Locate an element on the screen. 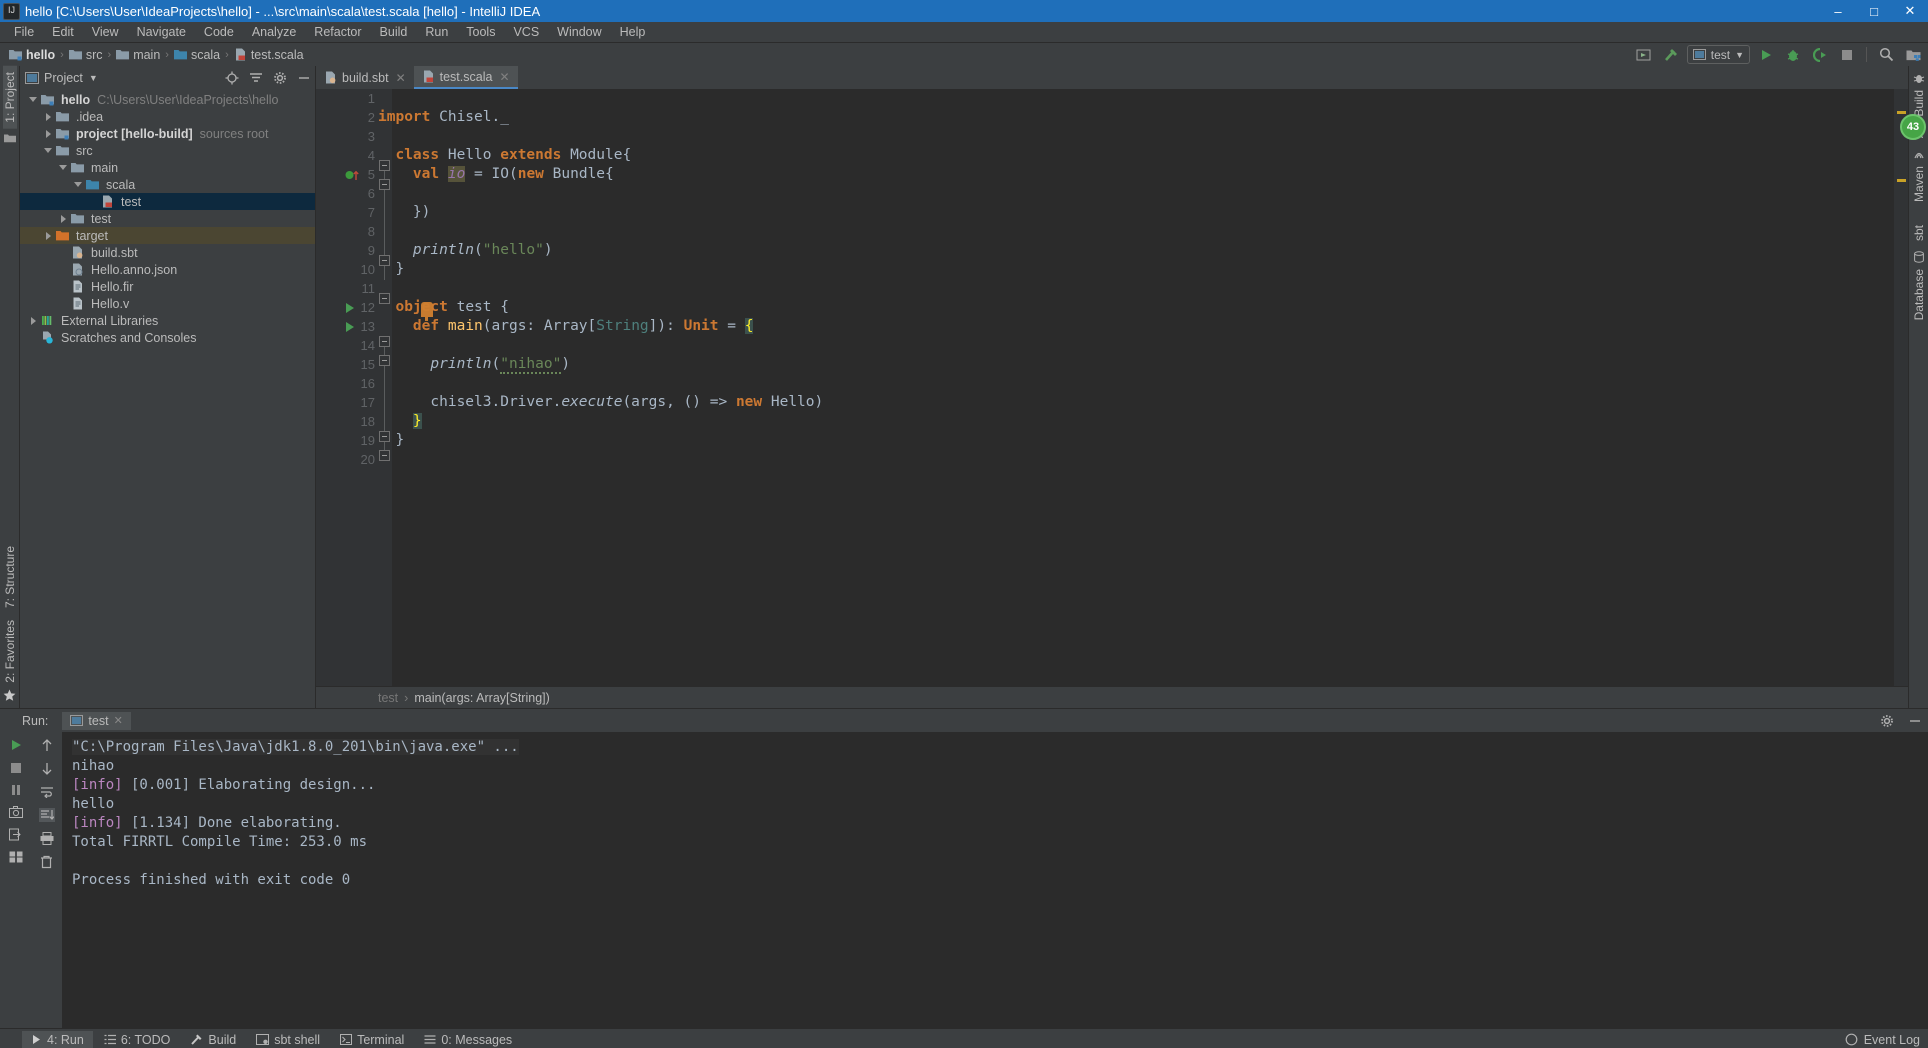  tree-node-external-libraries: External Libraries is located at coordinates (167, 320).